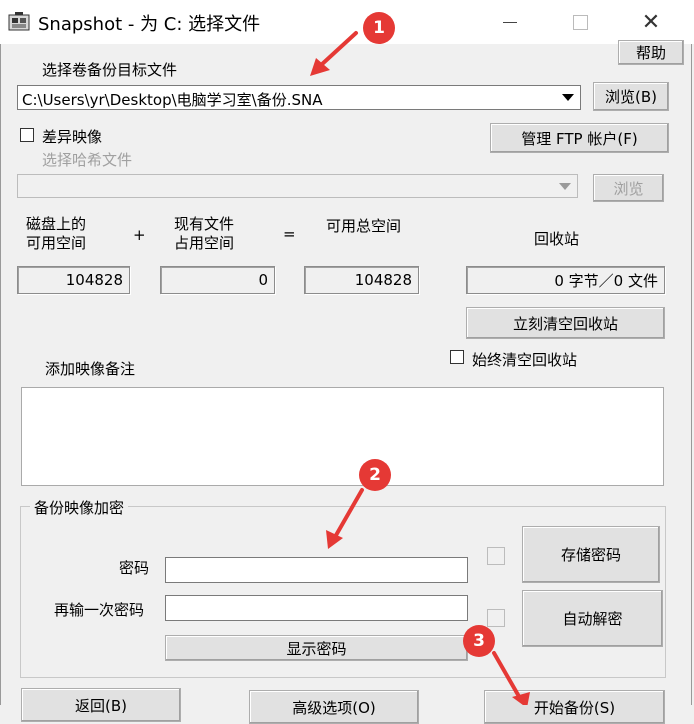 The width and height of the screenshot is (694, 724). What do you see at coordinates (379, 28) in the screenshot?
I see `annotation-badge-1: 1` at bounding box center [379, 28].